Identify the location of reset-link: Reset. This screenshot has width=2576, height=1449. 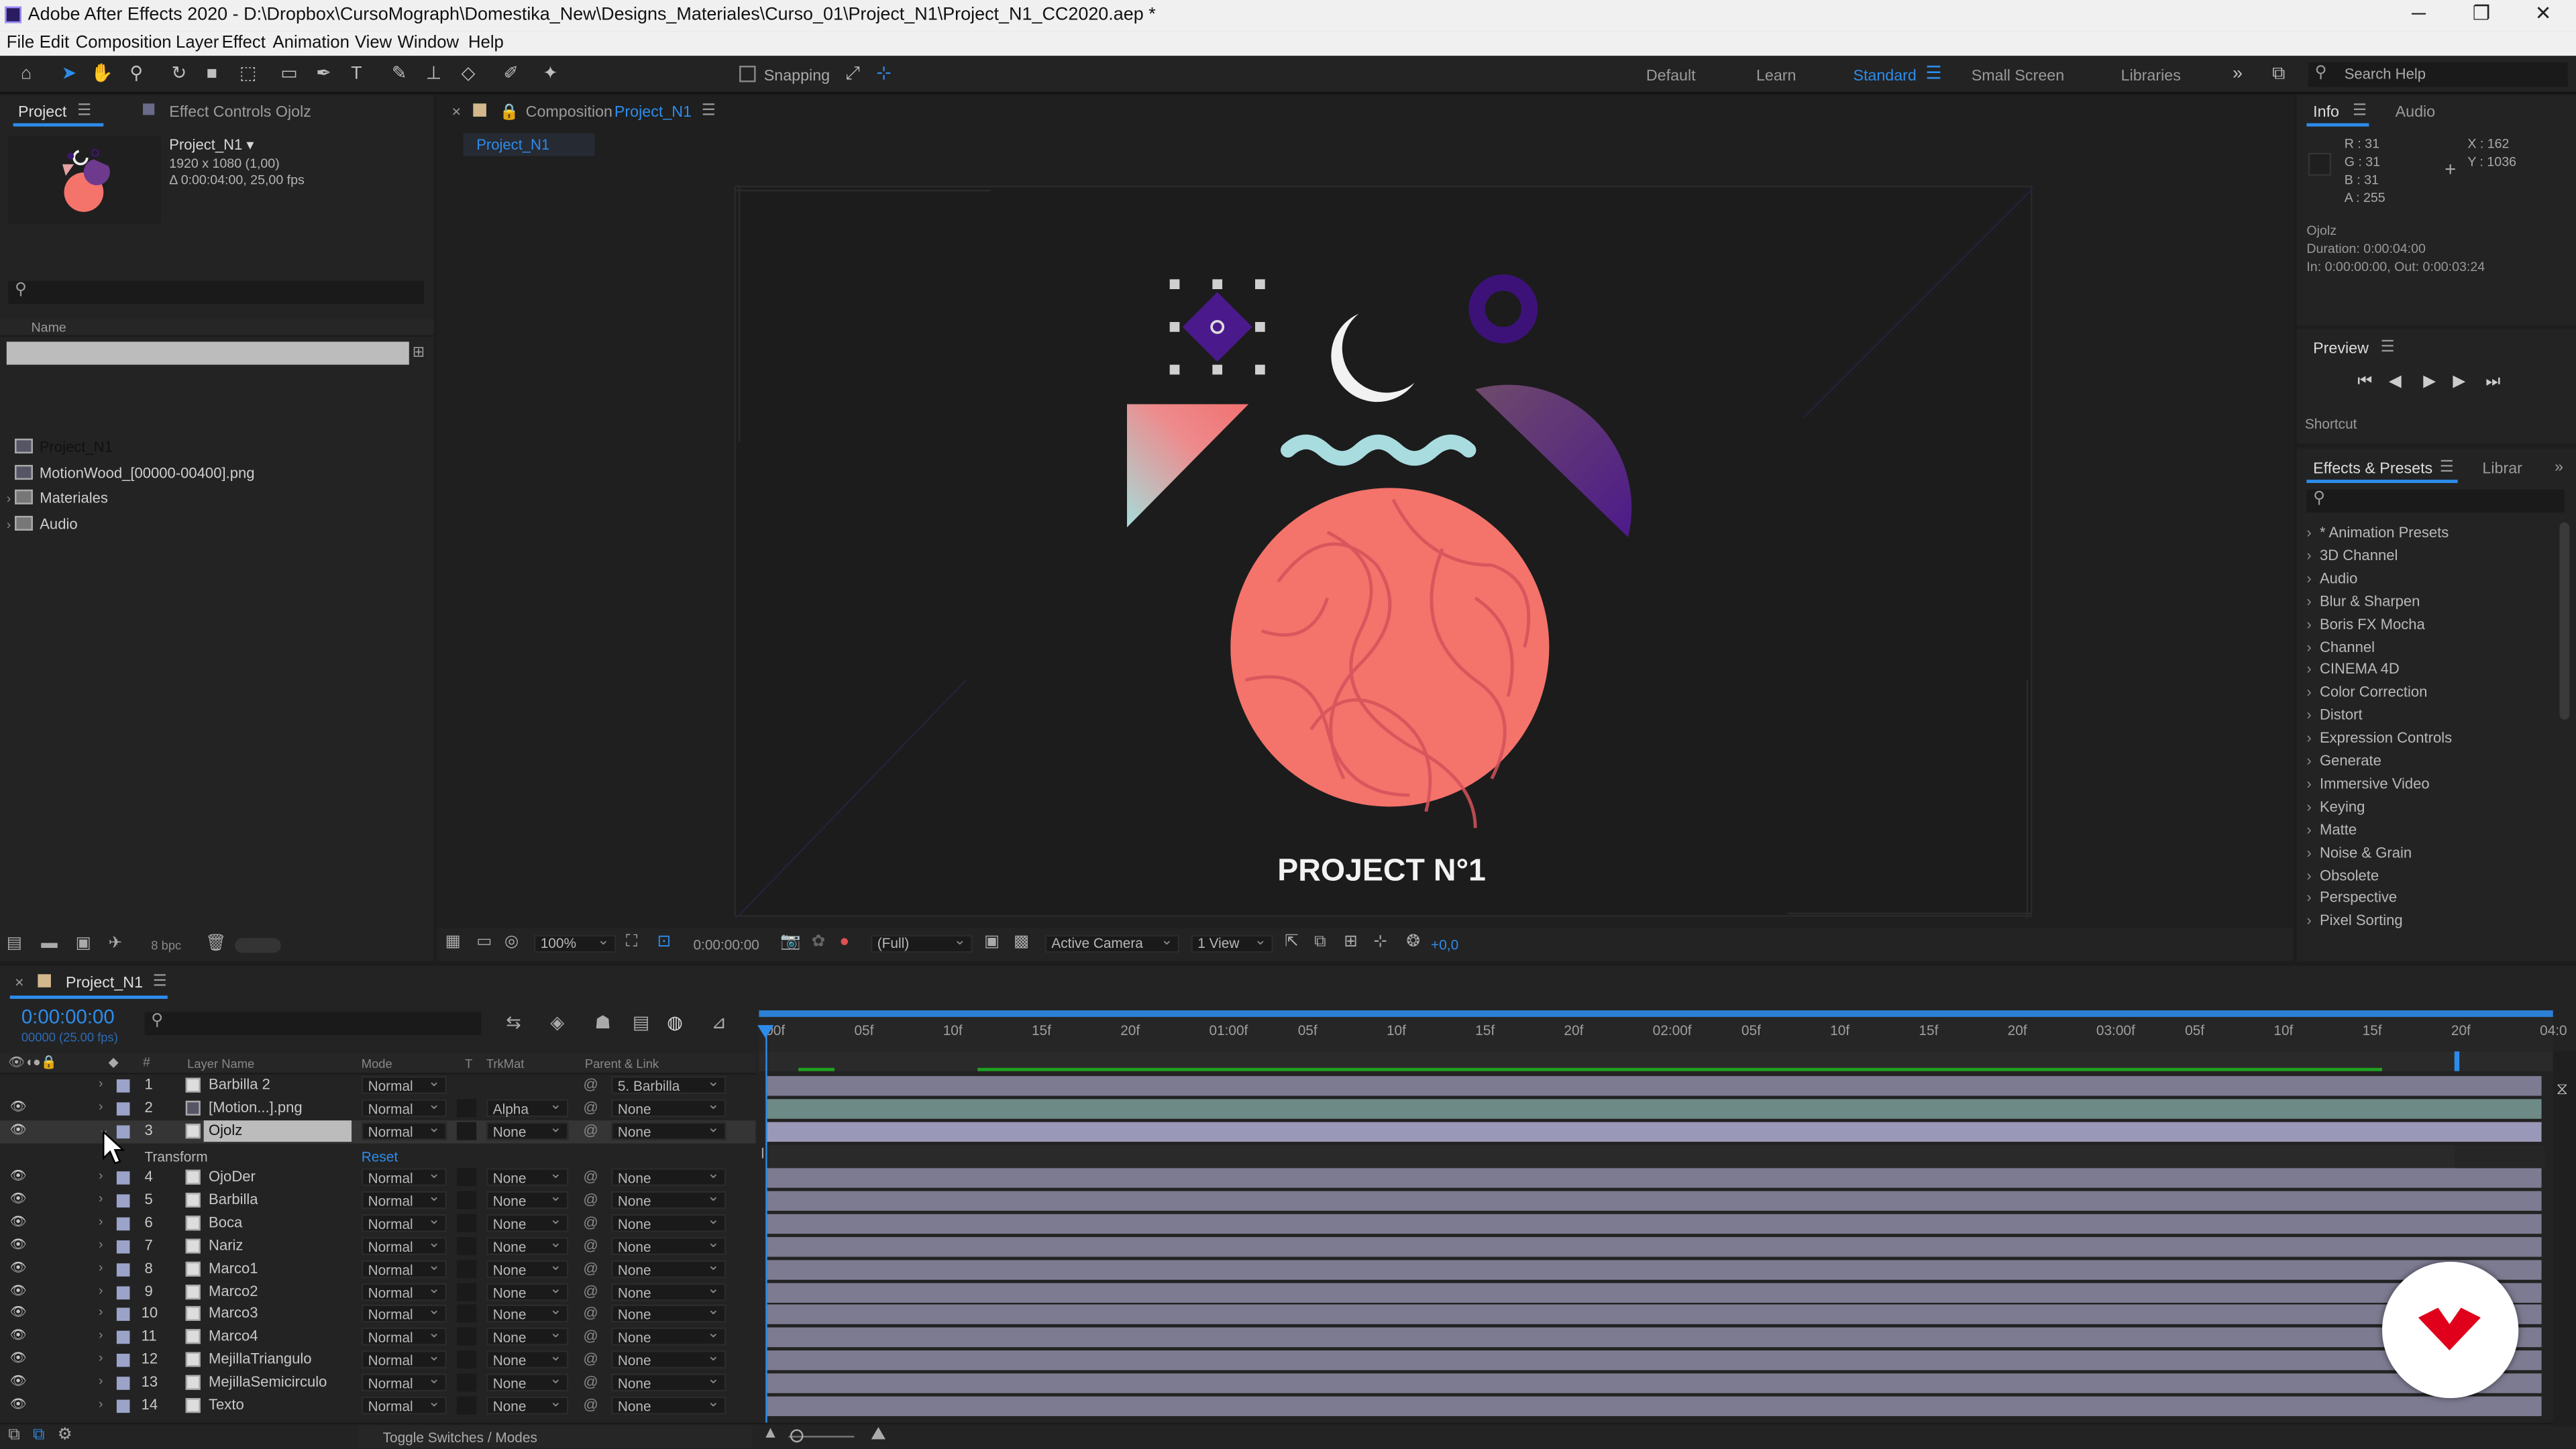
(380, 1156).